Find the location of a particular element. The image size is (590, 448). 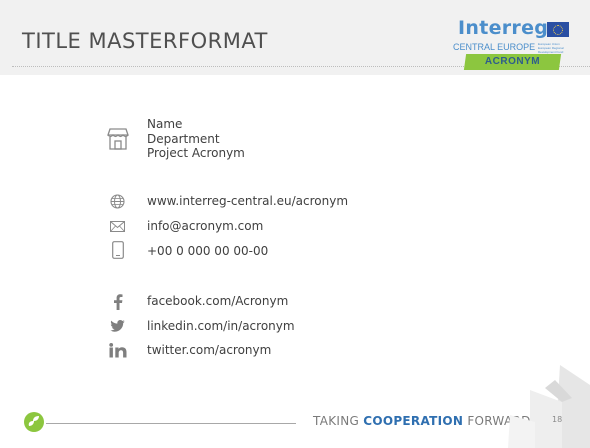

facebook-icon is located at coordinates (118, 302).